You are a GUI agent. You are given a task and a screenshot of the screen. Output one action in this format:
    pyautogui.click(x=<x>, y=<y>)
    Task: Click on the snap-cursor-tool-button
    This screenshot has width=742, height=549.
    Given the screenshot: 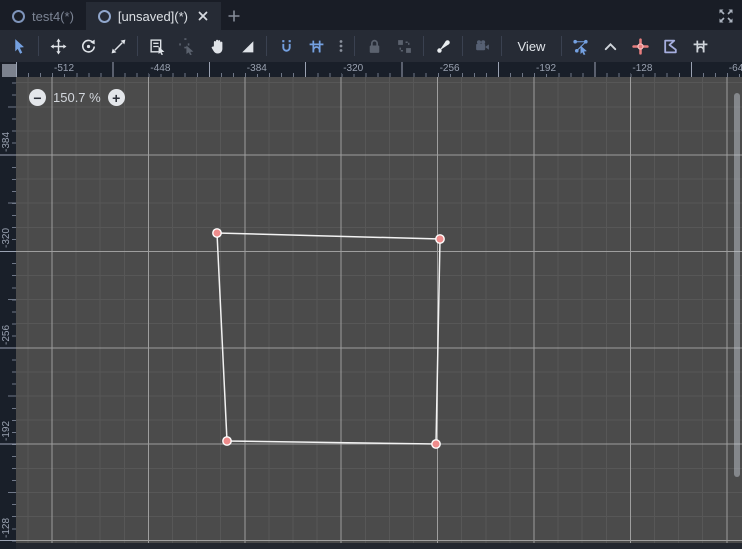 What is the action you would take?
    pyautogui.click(x=187, y=46)
    